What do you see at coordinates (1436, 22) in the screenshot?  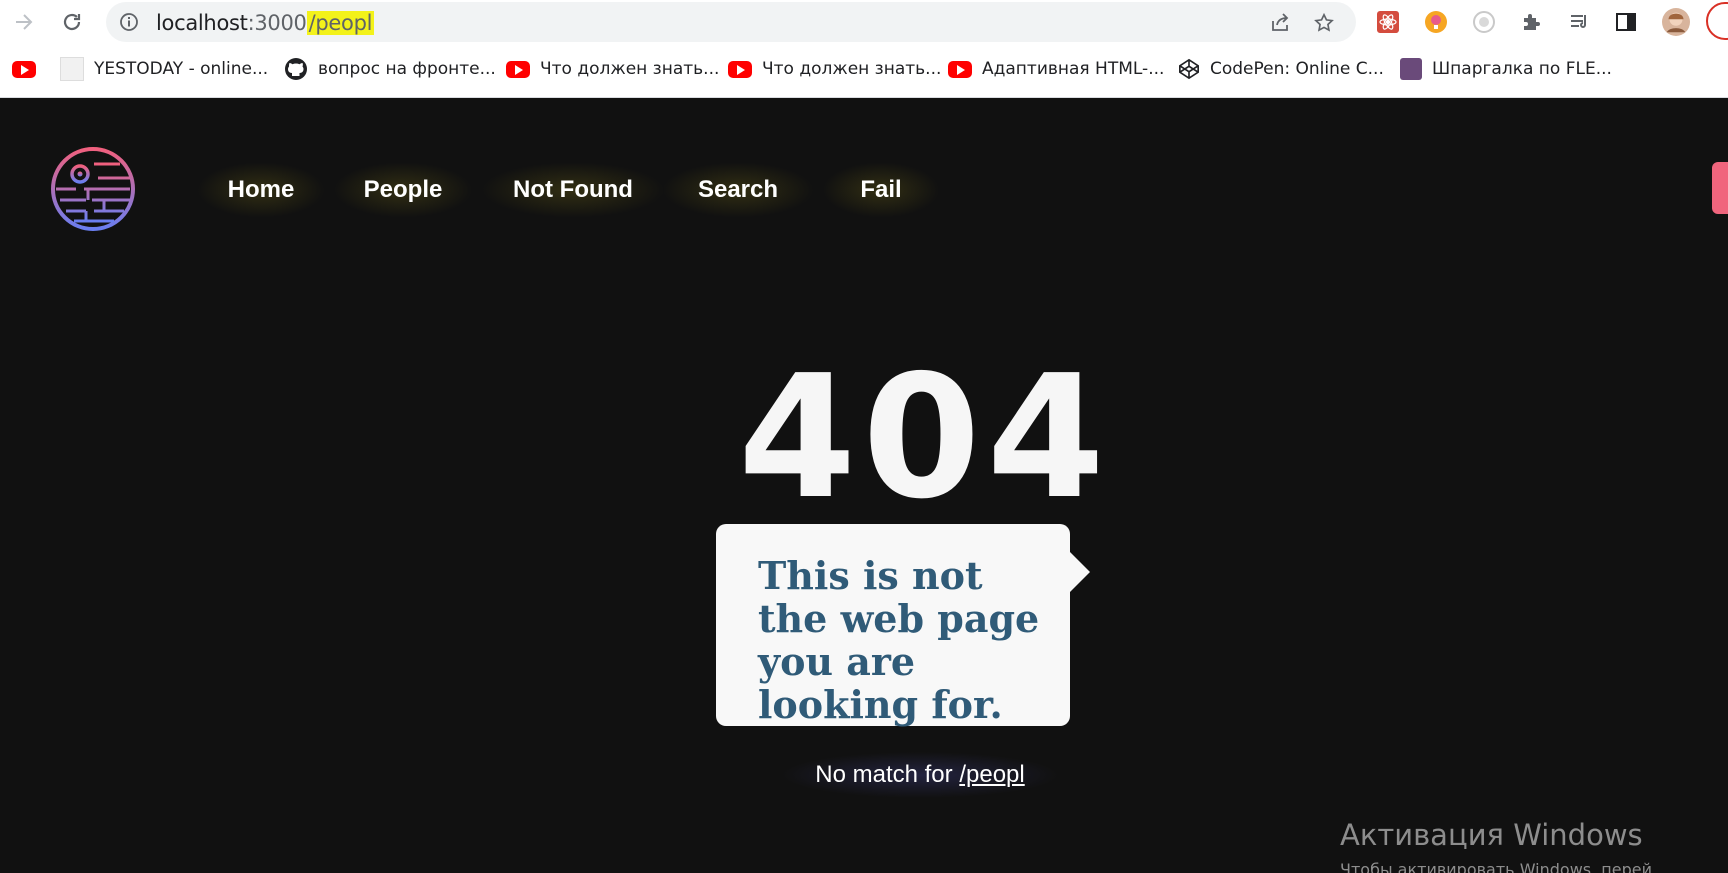 I see `extension-bulb-icon` at bounding box center [1436, 22].